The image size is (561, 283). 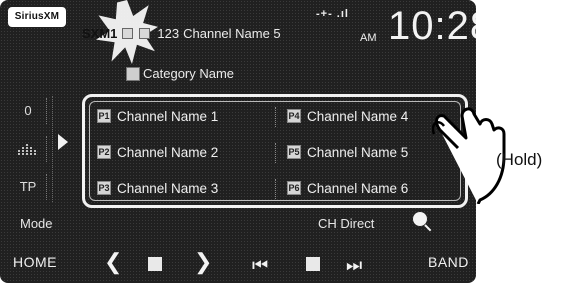 What do you see at coordinates (260, 265) in the screenshot?
I see `previous-icon: ⏮` at bounding box center [260, 265].